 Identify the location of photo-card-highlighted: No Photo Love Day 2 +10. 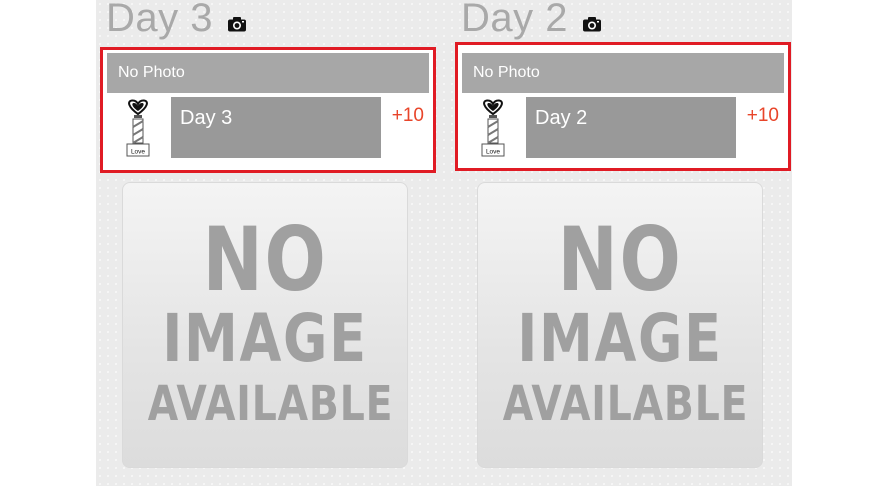
(623, 106).